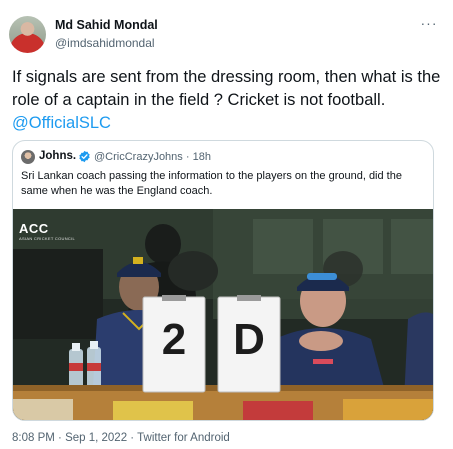 Image resolution: width=453 pixels, height=449 pixels. What do you see at coordinates (138, 157) in the screenshot?
I see `quoted-handle: @CricCrazyJohns` at bounding box center [138, 157].